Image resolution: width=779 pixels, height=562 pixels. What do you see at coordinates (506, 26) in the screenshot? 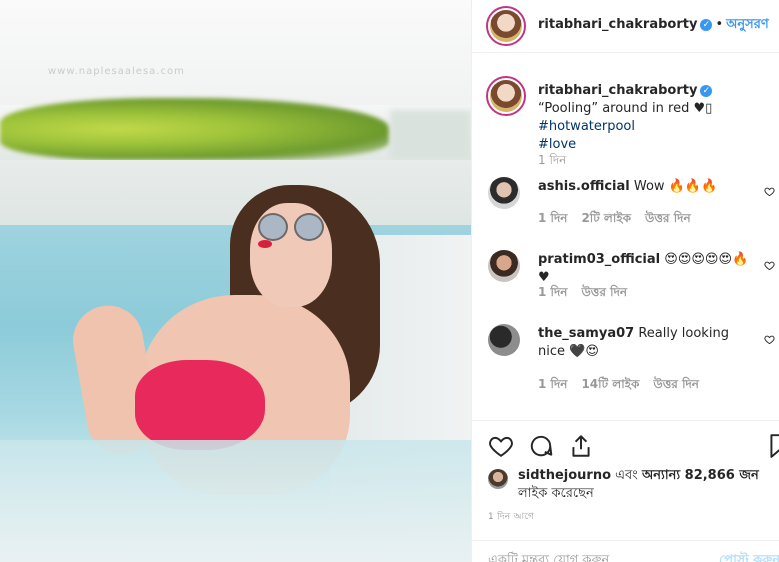
I see `header-avatar` at bounding box center [506, 26].